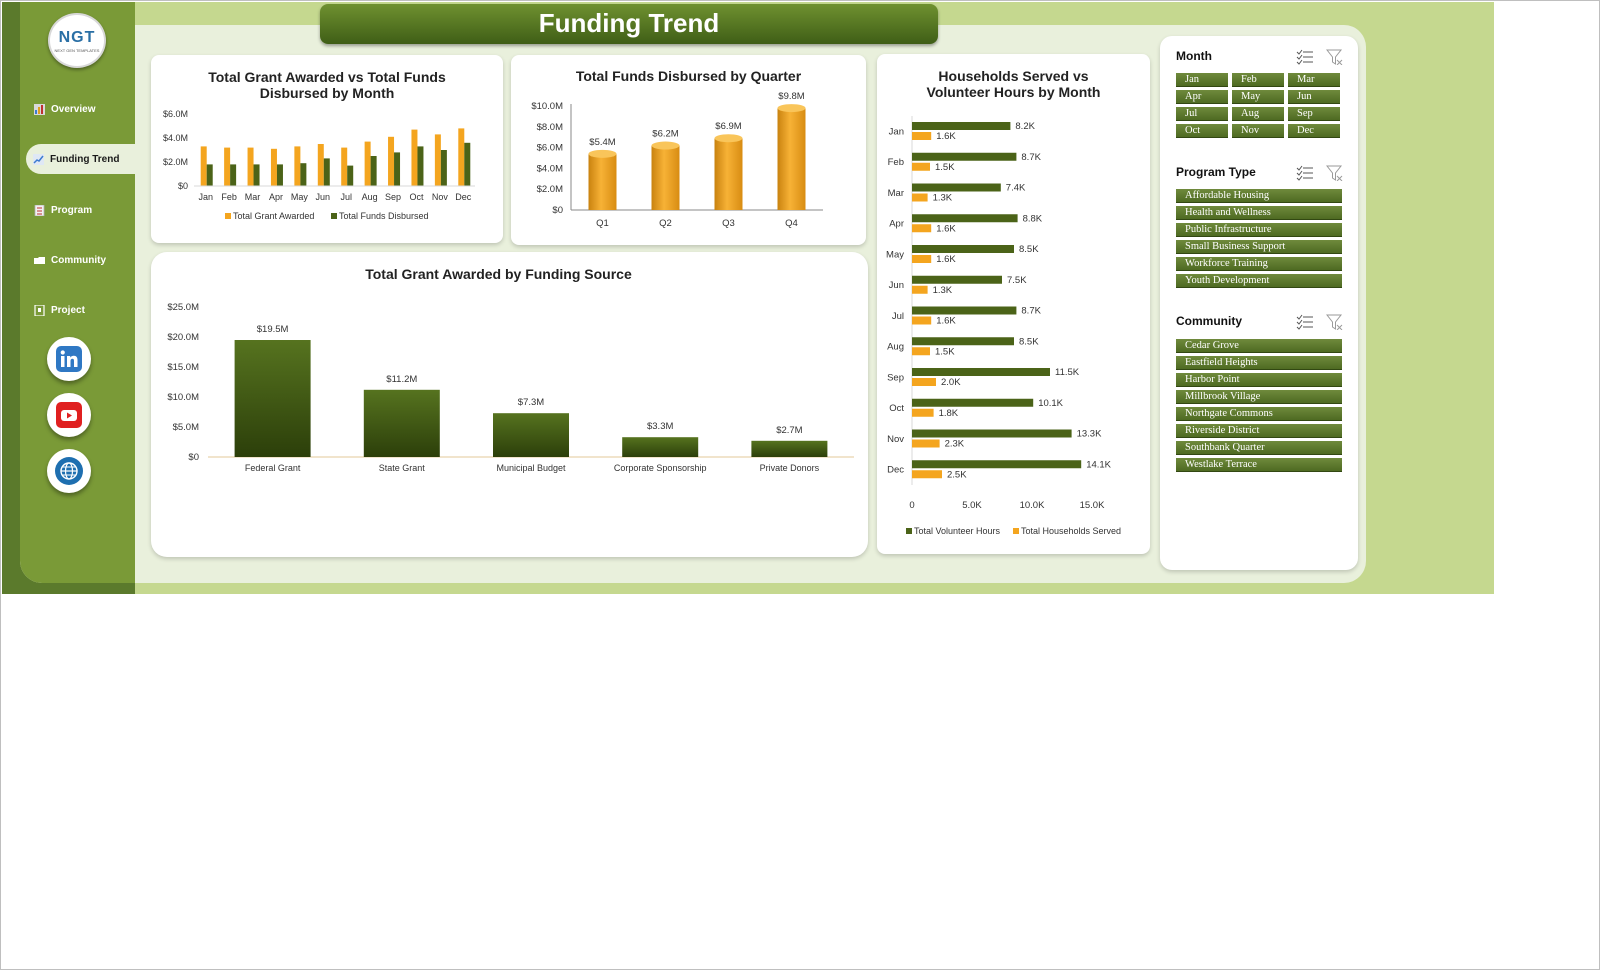 The image size is (1600, 970). What do you see at coordinates (943, 290) in the screenshot?
I see `data-label: 1.3K` at bounding box center [943, 290].